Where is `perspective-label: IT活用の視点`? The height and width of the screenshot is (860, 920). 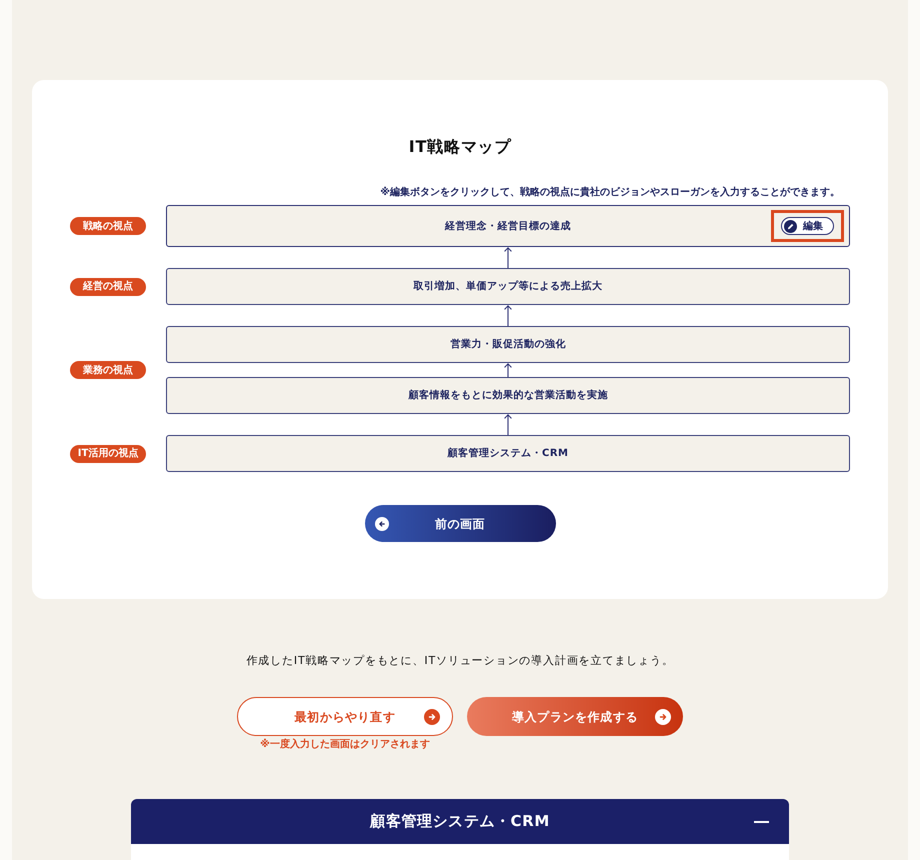 perspective-label: IT活用の視点 is located at coordinates (108, 453).